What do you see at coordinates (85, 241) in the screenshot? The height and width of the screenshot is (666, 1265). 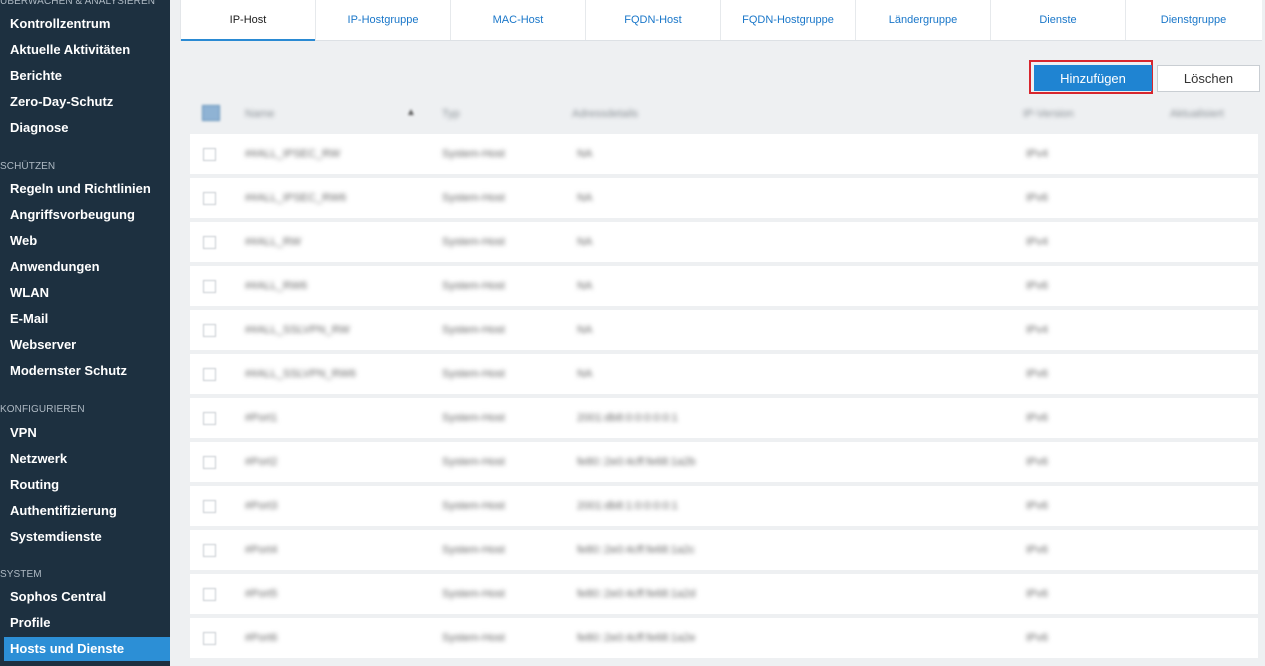 I see `sidebar-item: Web` at bounding box center [85, 241].